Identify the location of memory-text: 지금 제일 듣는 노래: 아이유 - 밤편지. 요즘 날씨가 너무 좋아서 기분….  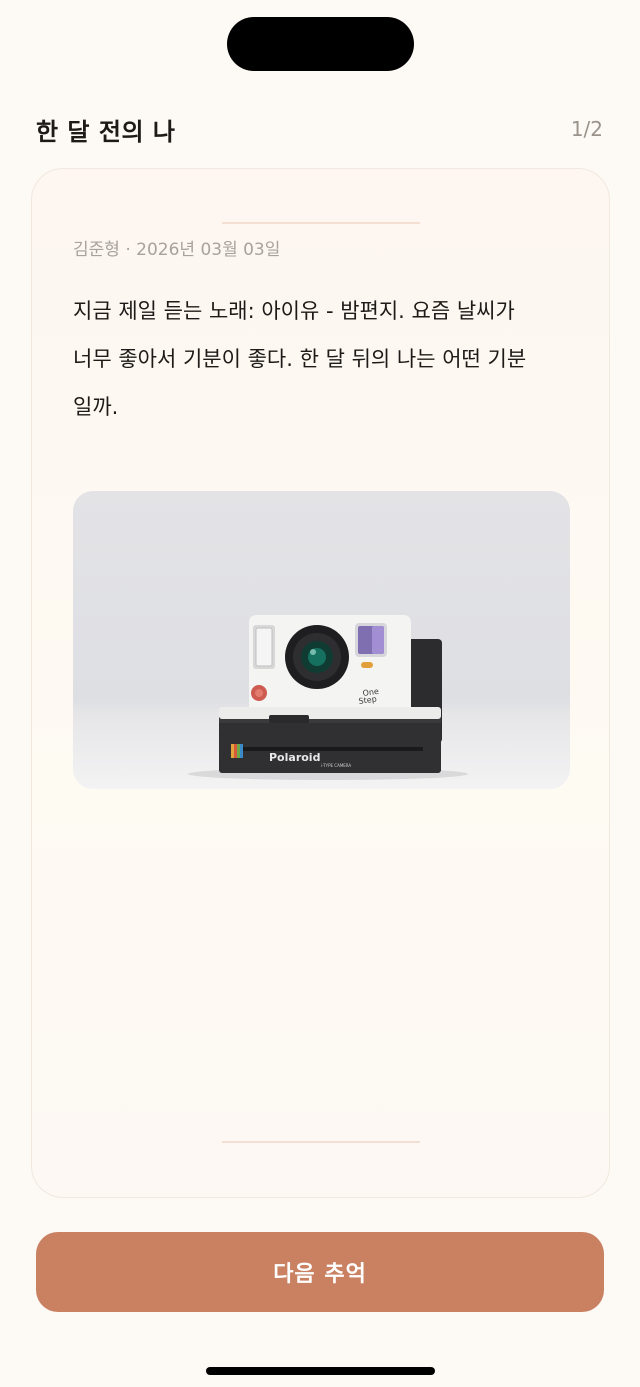
(323, 359).